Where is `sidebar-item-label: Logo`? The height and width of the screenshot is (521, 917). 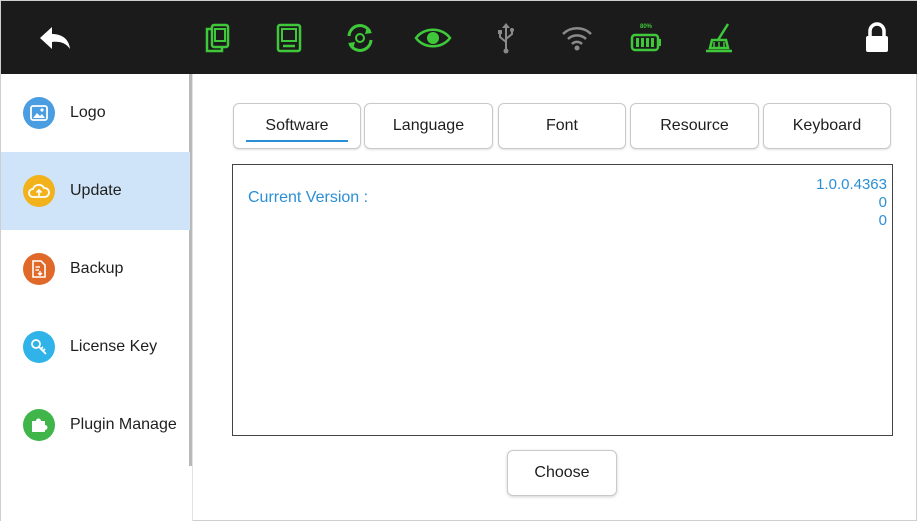 sidebar-item-label: Logo is located at coordinates (88, 112).